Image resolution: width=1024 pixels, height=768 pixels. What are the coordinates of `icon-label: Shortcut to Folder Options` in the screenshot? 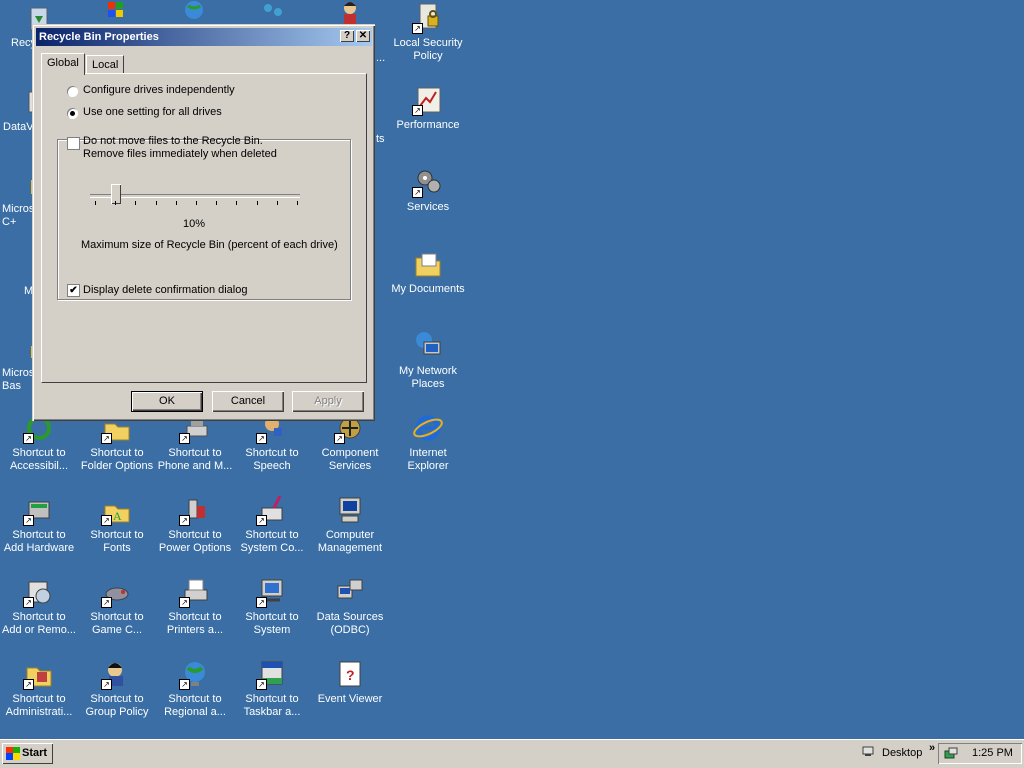 It's located at (117, 459).